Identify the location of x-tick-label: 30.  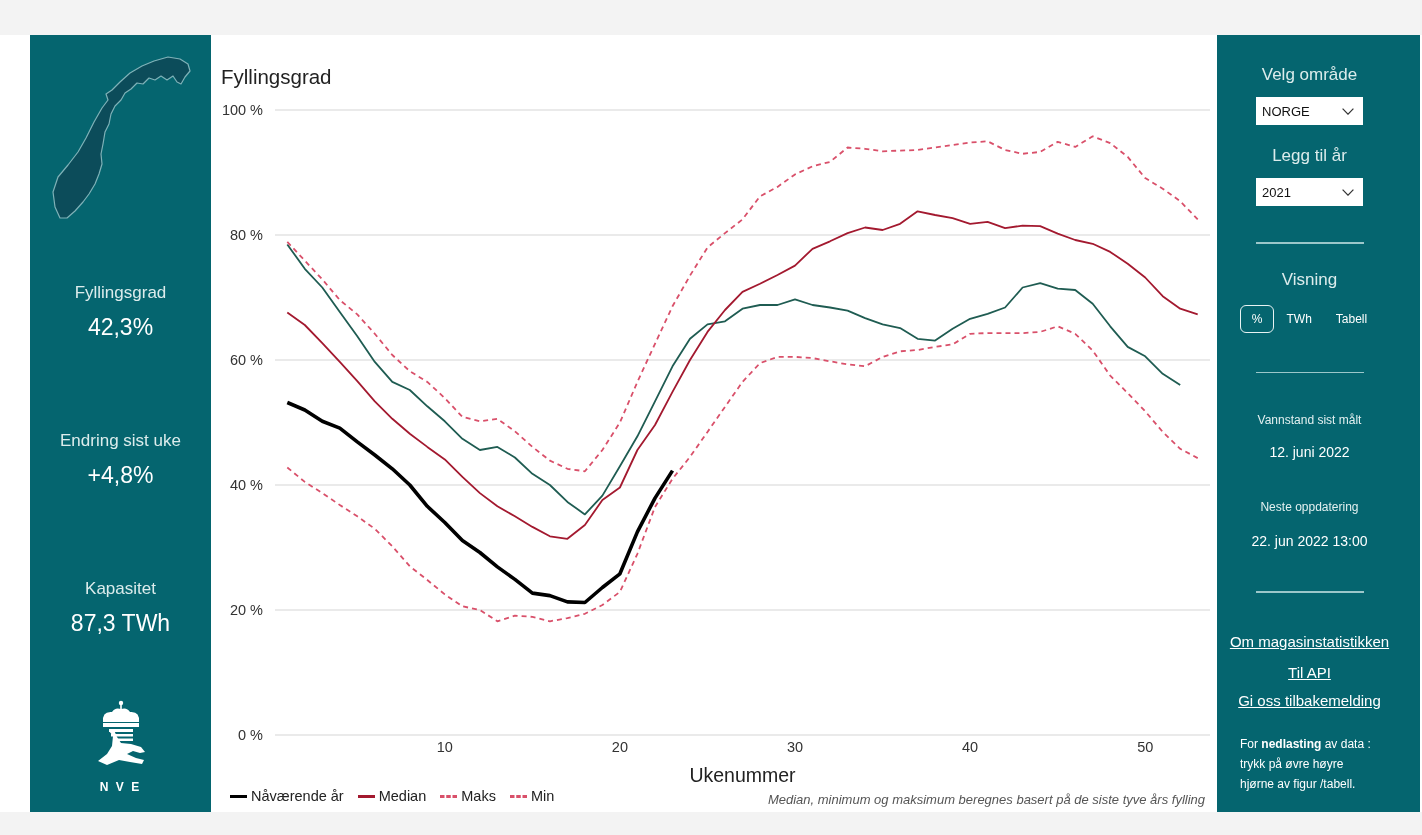
(795, 747).